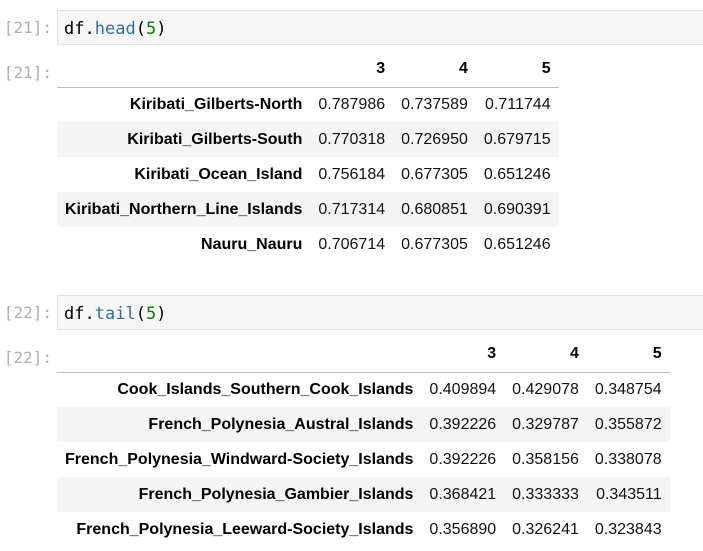 The image size is (703, 551). Describe the element at coordinates (184, 209) in the screenshot. I see `row-index: Kiribati_Northern_Line_Islands` at that location.